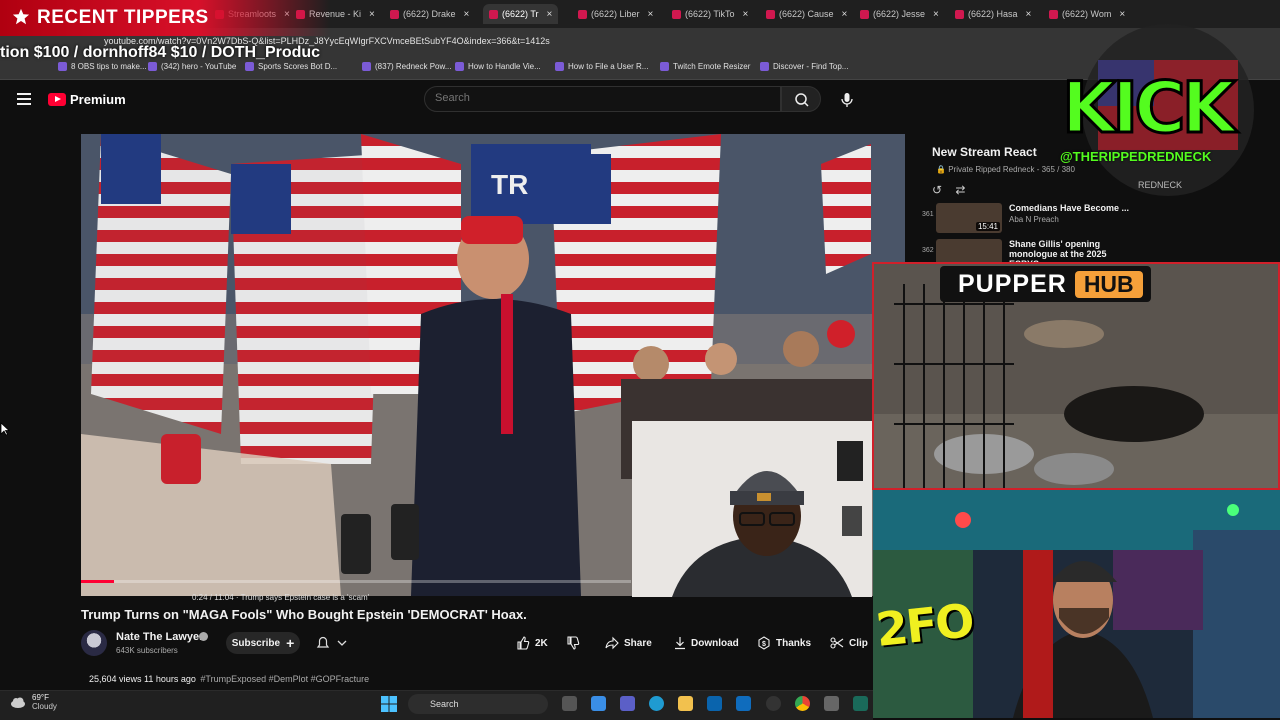 This screenshot has width=1280, height=720. What do you see at coordinates (984, 152) in the screenshot?
I see `playlist-title: New Stream React` at bounding box center [984, 152].